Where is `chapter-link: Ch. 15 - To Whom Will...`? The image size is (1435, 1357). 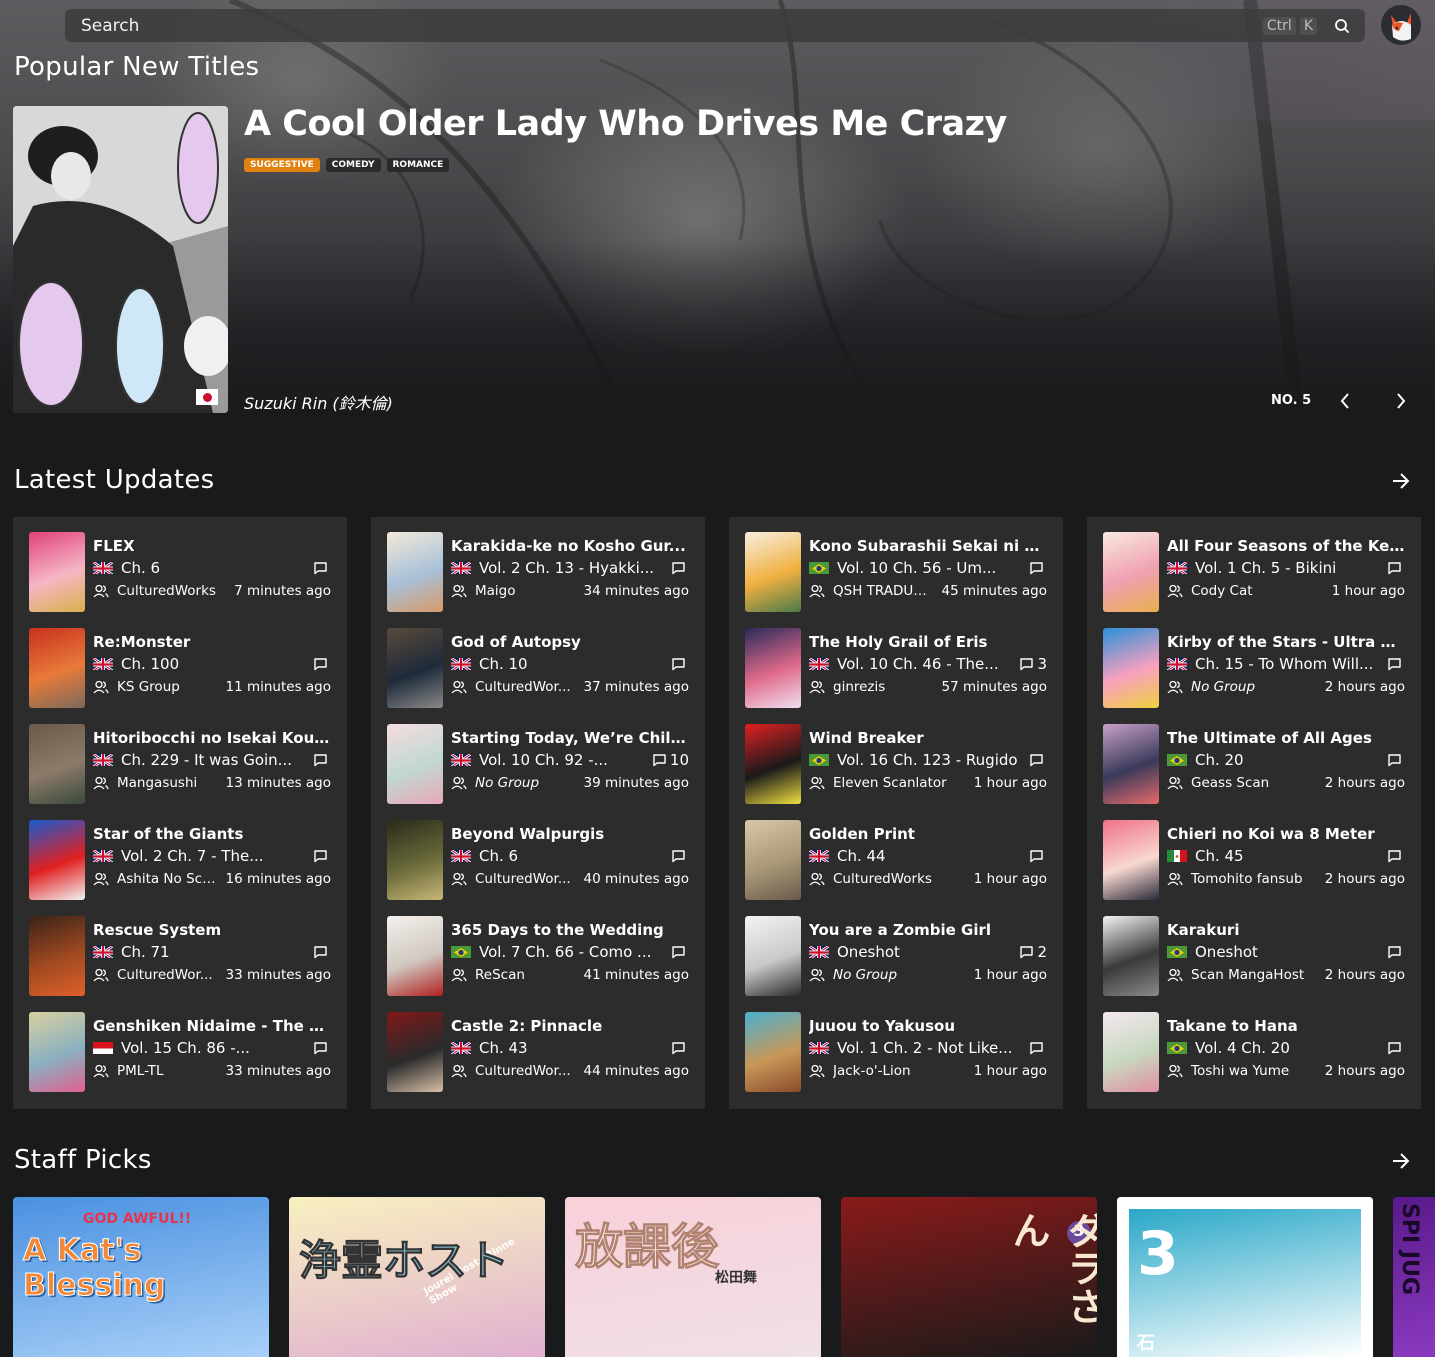 chapter-link: Ch. 15 - To Whom Will... is located at coordinates (1287, 664).